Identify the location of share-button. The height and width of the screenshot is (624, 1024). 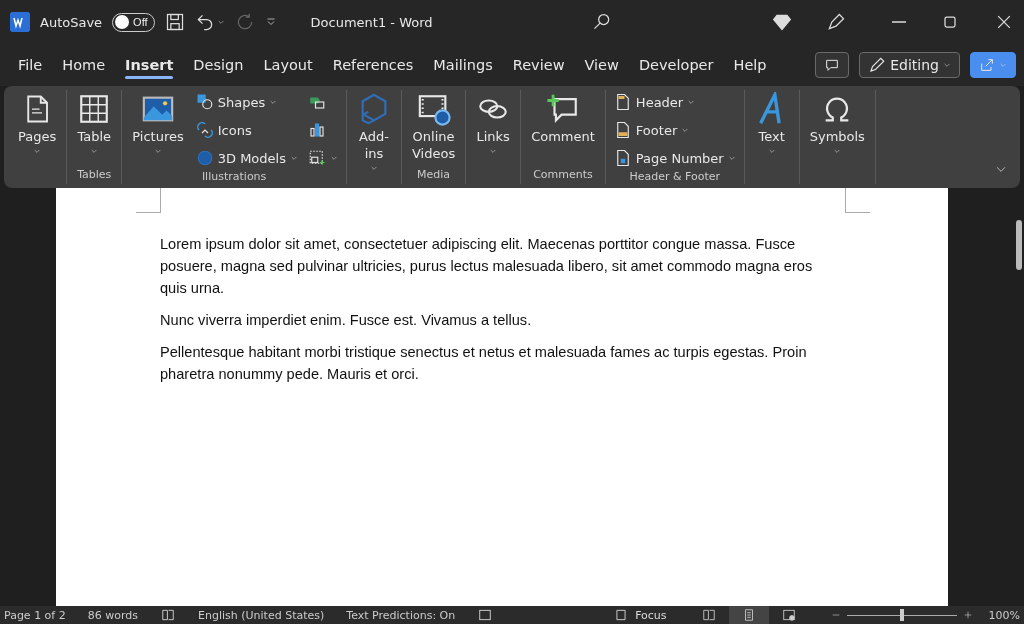
(993, 65).